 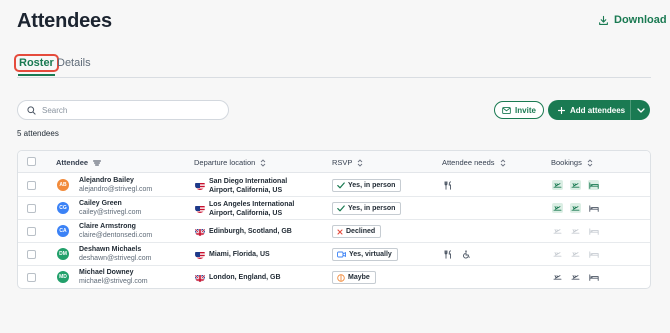 I want to click on search-input, so click(x=127, y=110).